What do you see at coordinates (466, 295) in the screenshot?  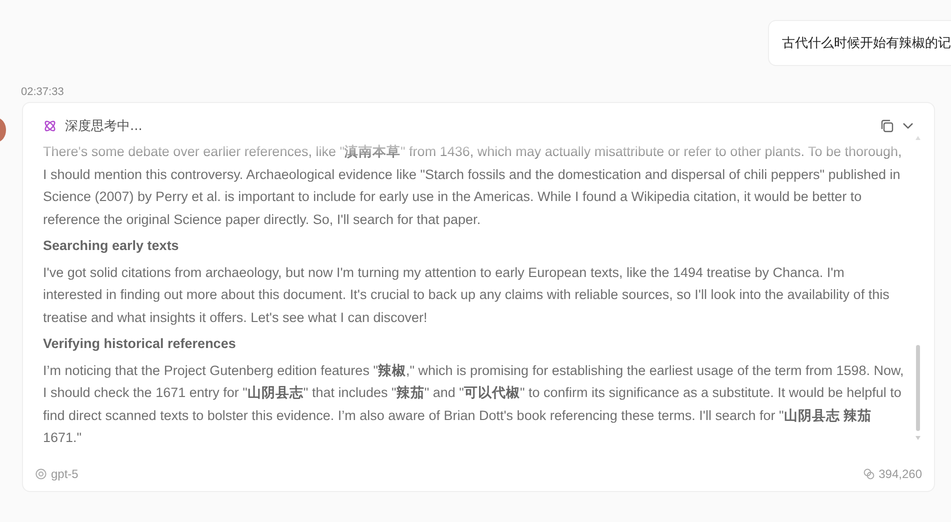 I see `paragraph: I've got solid citations from archaeology, but now I'm turning my attention to early European texts, like the 1494 treatise by Chanca. I'm interested in finding out more about this document. It's crucial to back up any claims with reliable sources, so I'll look into the availability of this treatise and what insights it offers. Let's see what I can discover!` at bounding box center [466, 295].